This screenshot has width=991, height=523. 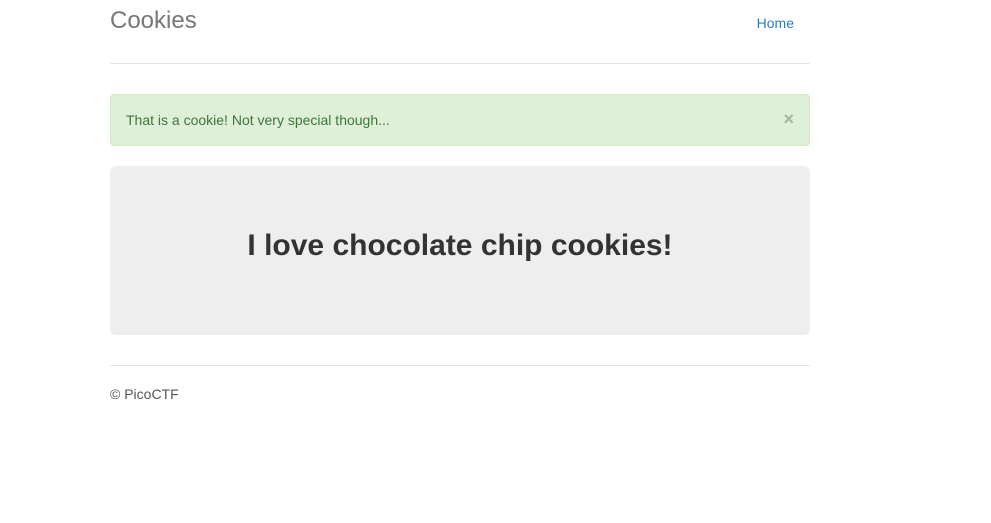 What do you see at coordinates (460, 245) in the screenshot?
I see `jumbotron-heading: I love chocolate chip cookies!` at bounding box center [460, 245].